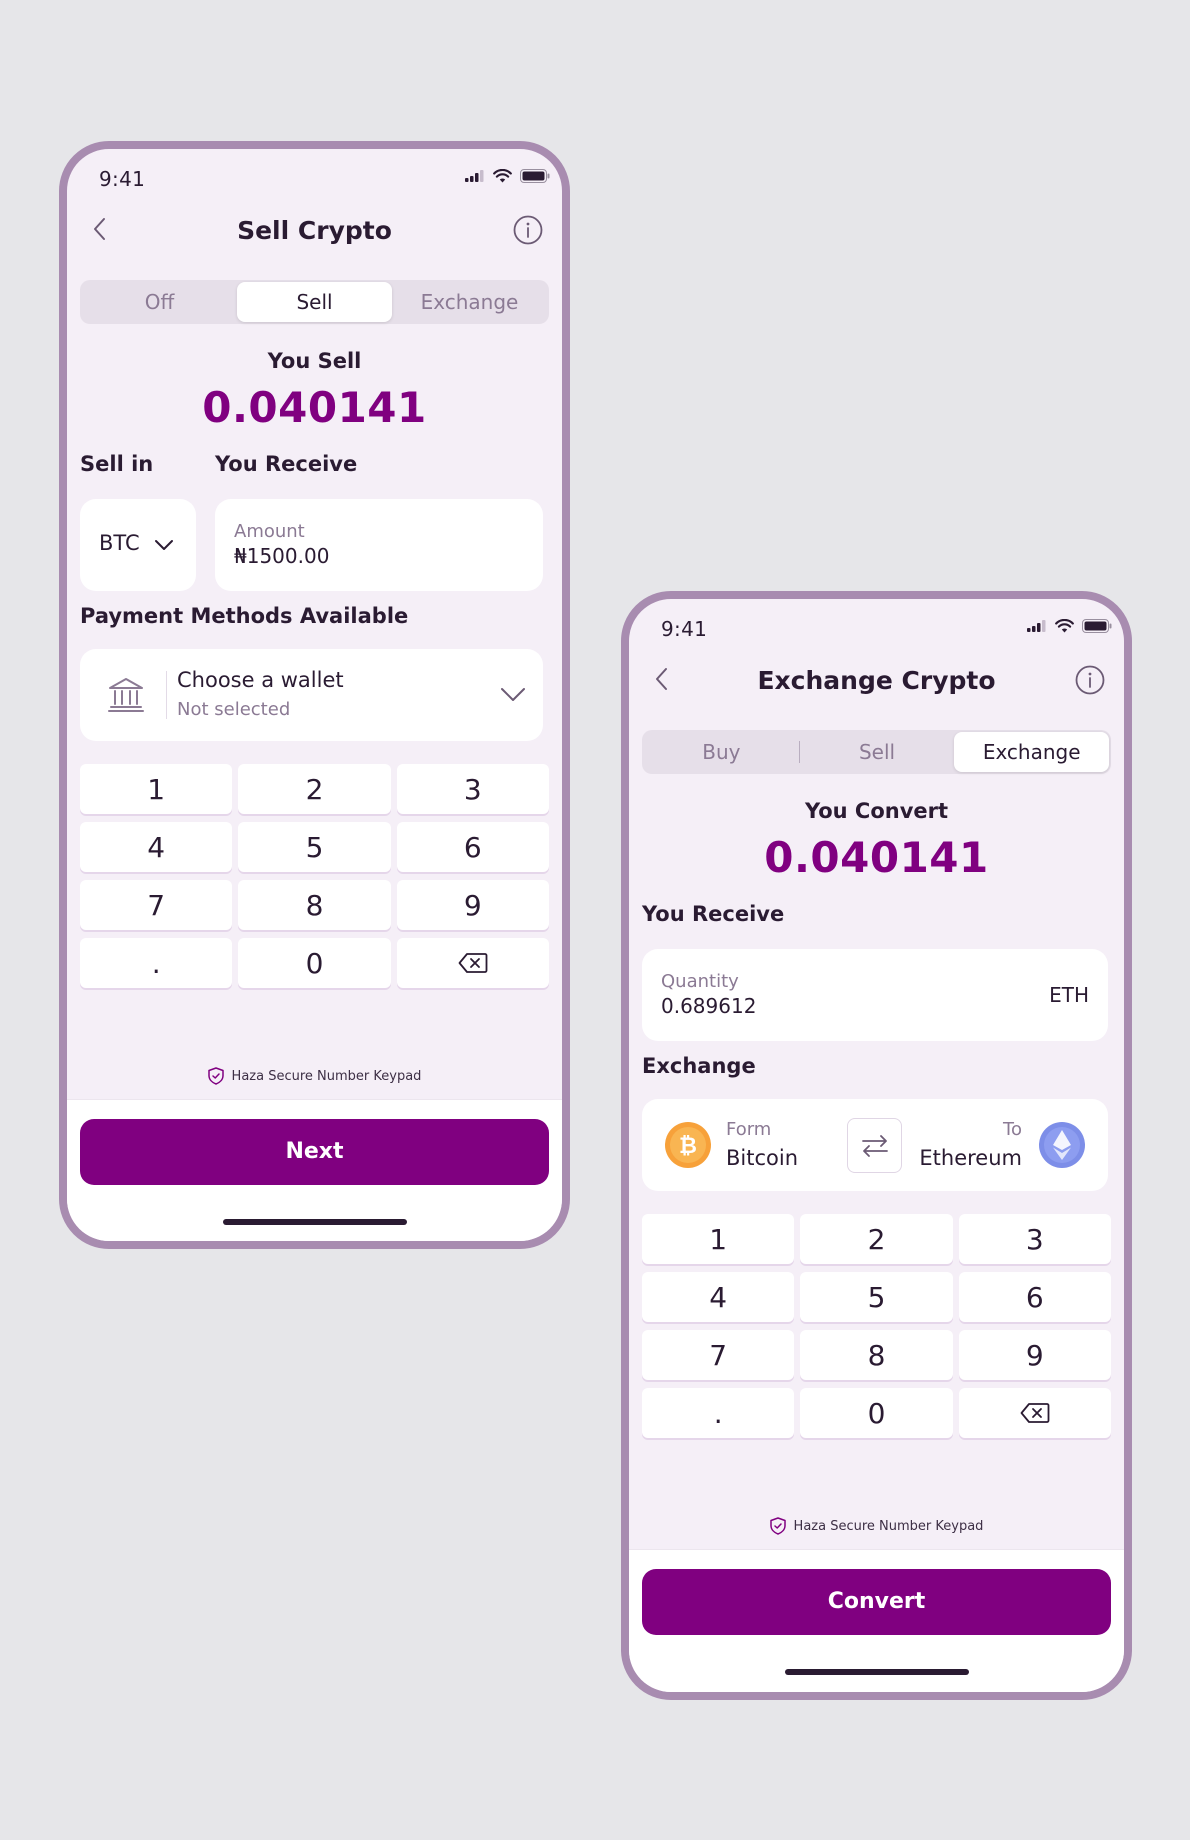 This screenshot has height=1840, width=1190. I want to click on mode-tabs: Off Sell Exchange, so click(314, 302).